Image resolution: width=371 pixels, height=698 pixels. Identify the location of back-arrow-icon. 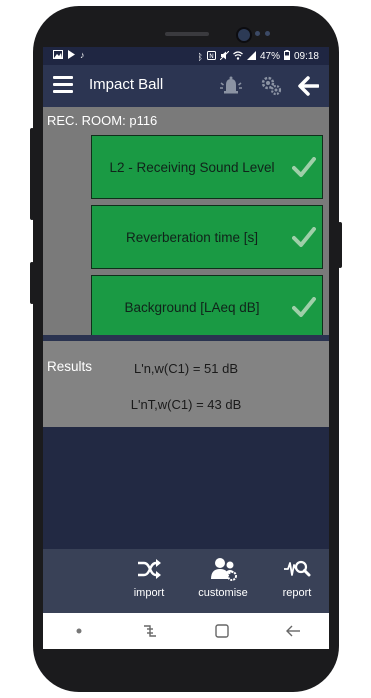
(308, 88).